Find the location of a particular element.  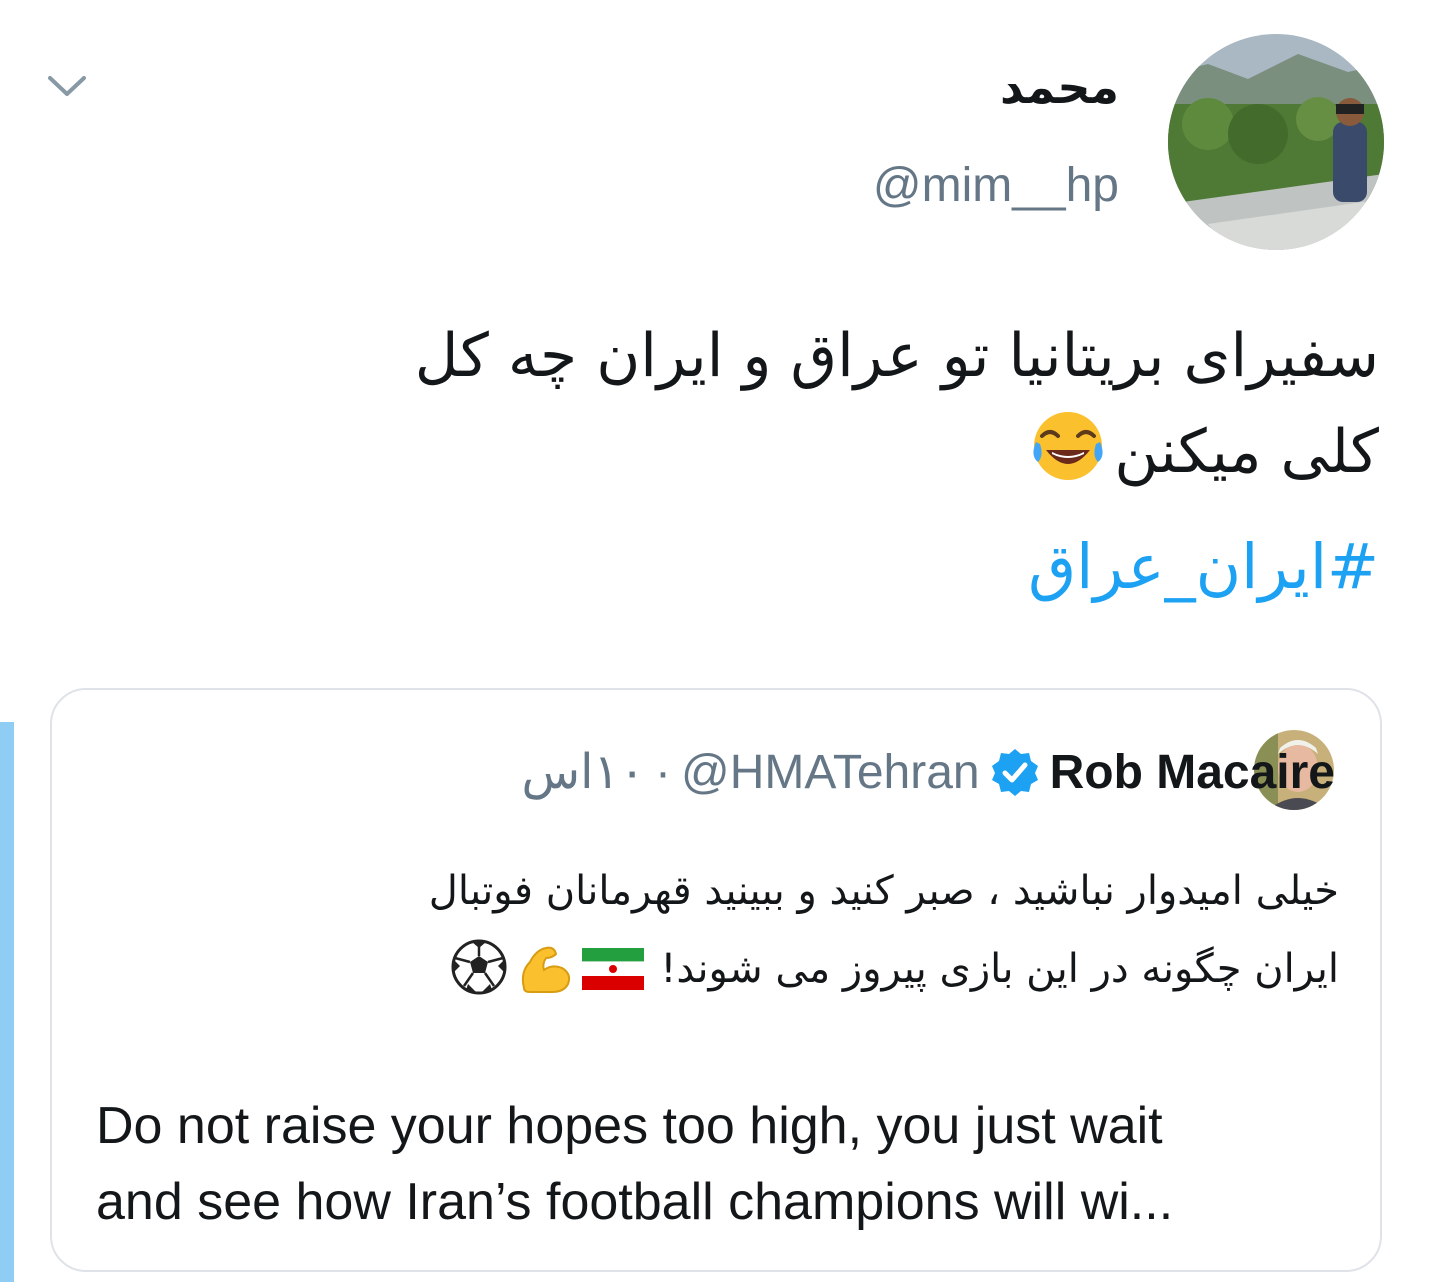

tweet-text-line: کلی میکنن is located at coordinates (769, 452).